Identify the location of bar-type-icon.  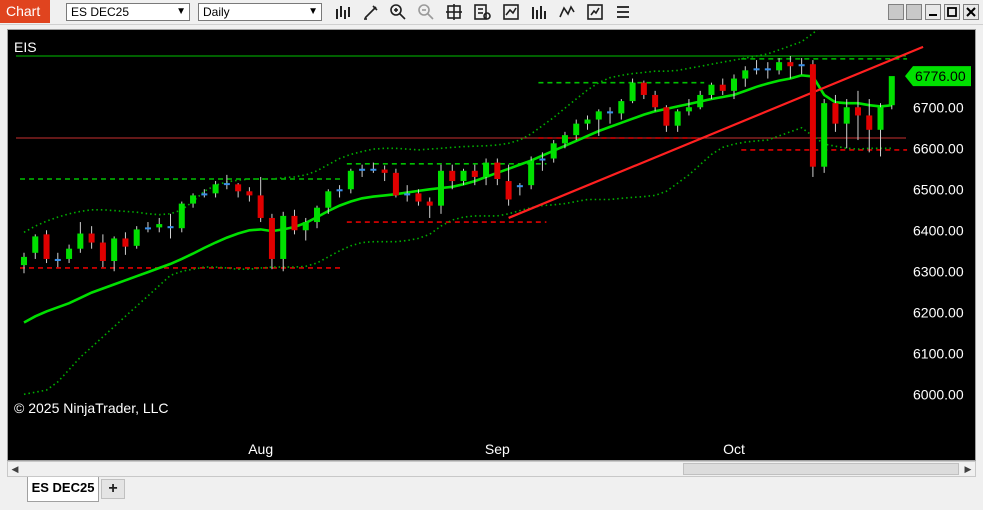
(343, 12).